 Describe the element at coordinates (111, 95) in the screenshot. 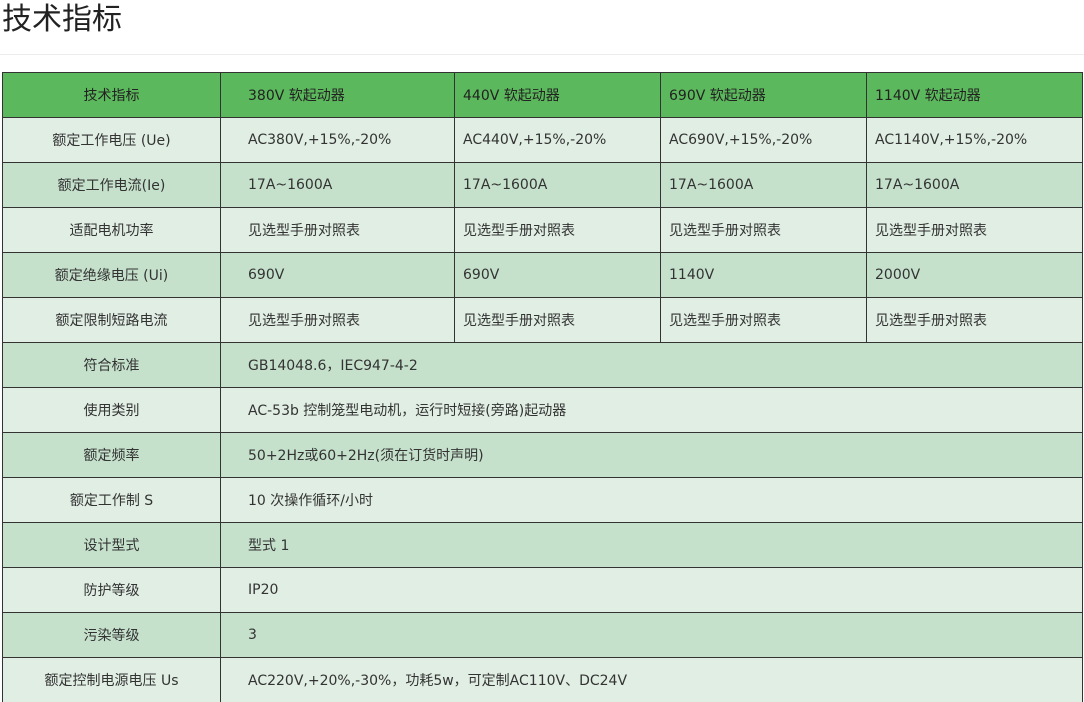

I see `header-cell: 技术指标` at that location.